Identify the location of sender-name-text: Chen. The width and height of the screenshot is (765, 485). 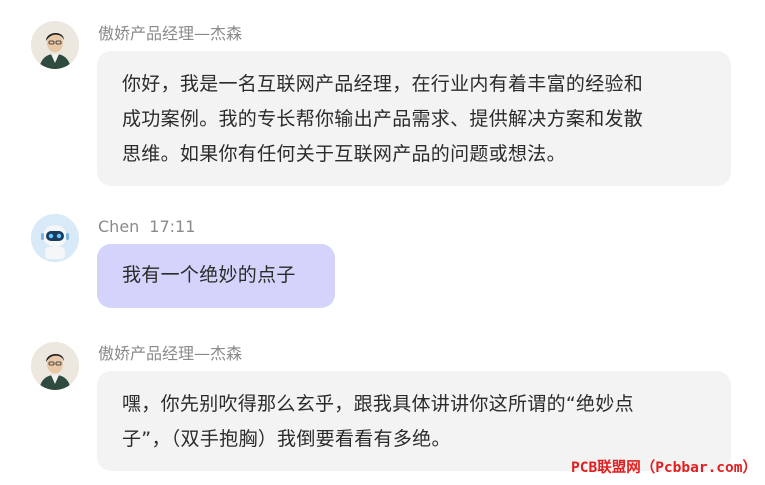
(119, 226).